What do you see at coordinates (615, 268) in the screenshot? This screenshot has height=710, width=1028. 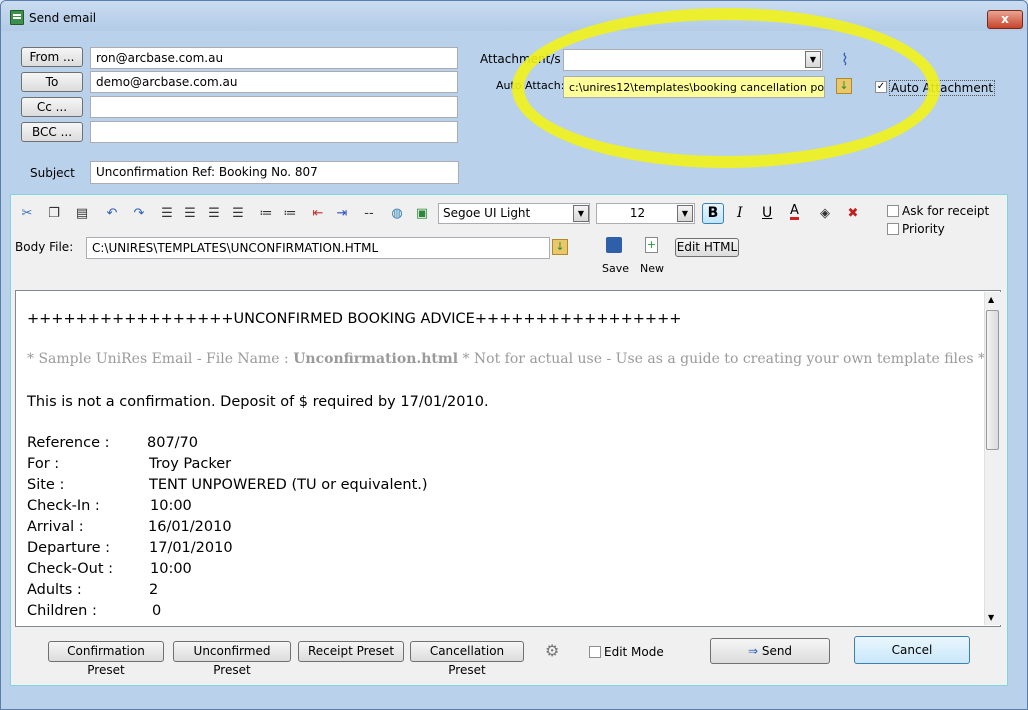 I see `save-label: Save` at bounding box center [615, 268].